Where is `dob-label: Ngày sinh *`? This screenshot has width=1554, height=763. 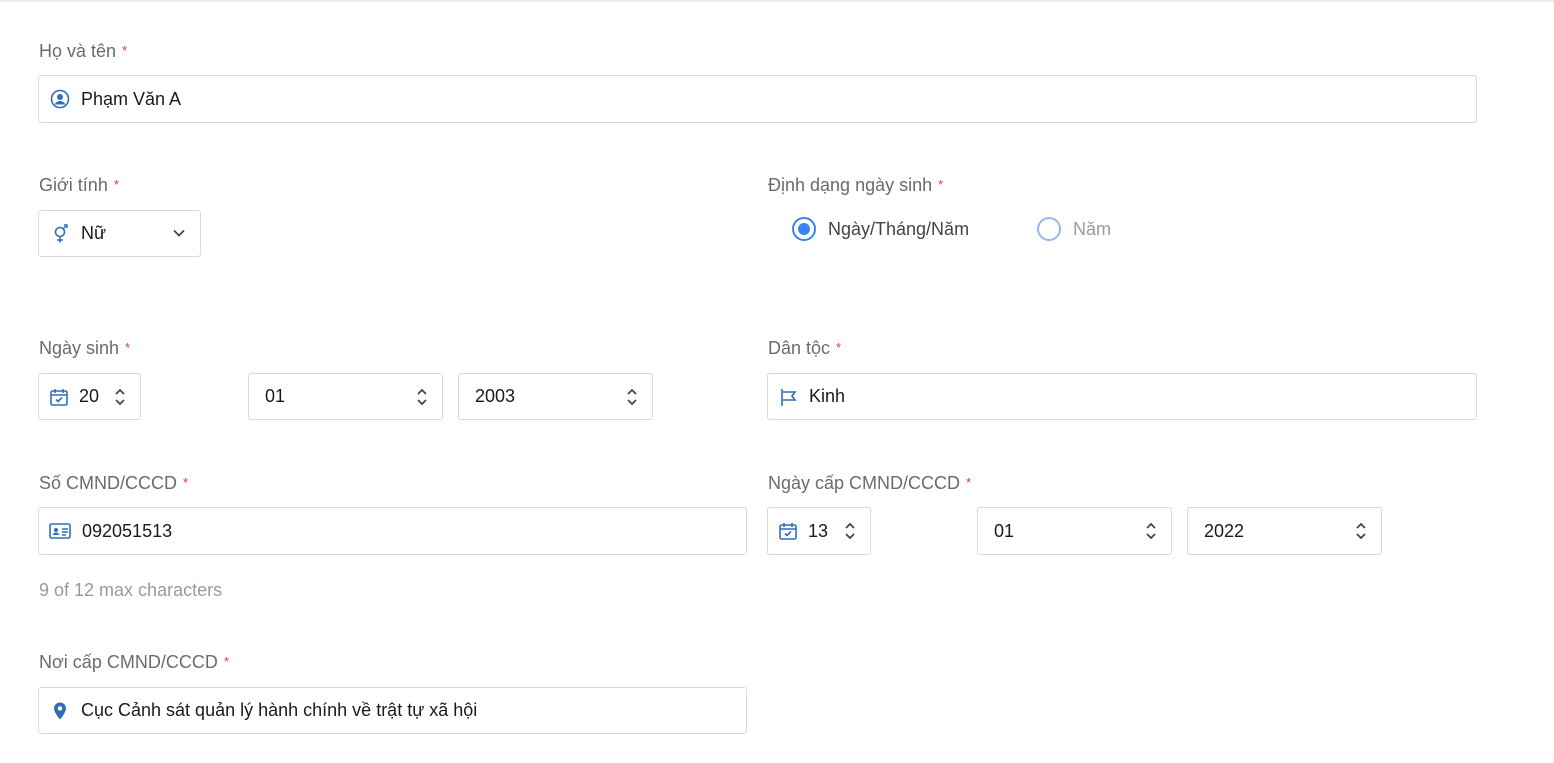 dob-label: Ngày sinh * is located at coordinates (85, 348).